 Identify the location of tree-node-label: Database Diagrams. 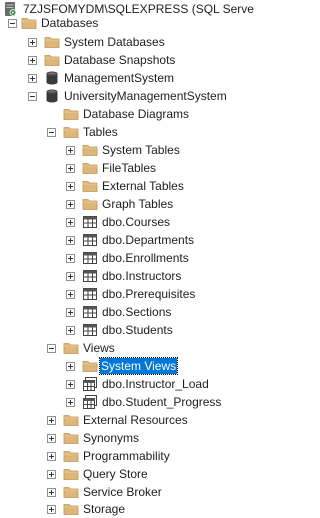
(136, 114).